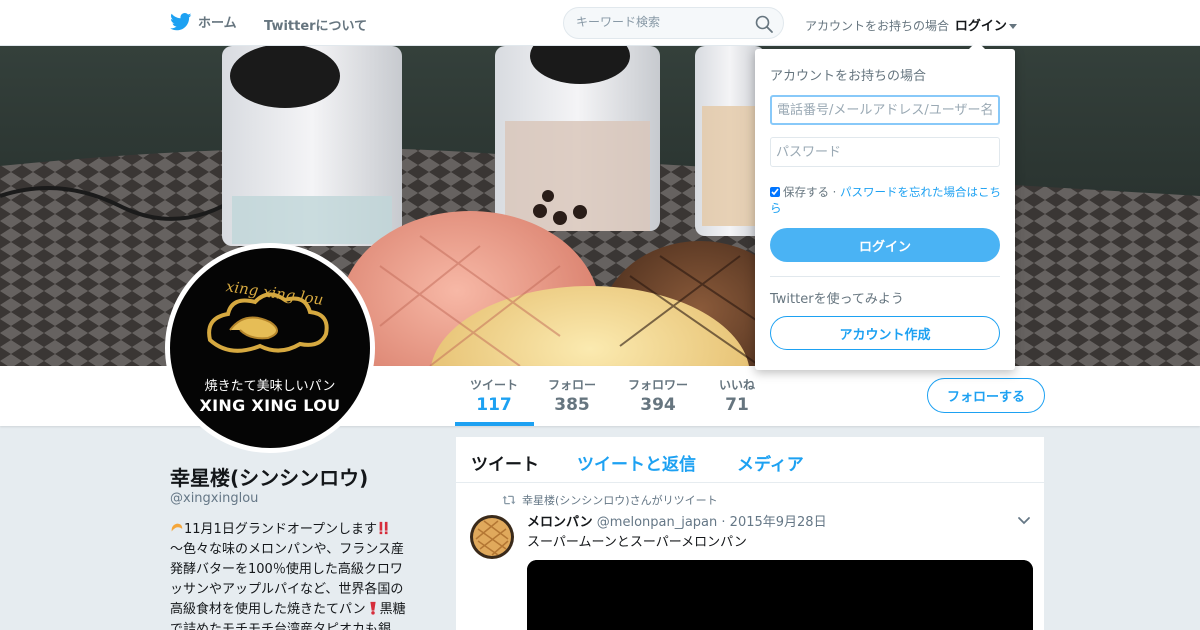 The width and height of the screenshot is (1200, 630). Describe the element at coordinates (986, 395) in the screenshot. I see `follow-button: フォローする` at that location.